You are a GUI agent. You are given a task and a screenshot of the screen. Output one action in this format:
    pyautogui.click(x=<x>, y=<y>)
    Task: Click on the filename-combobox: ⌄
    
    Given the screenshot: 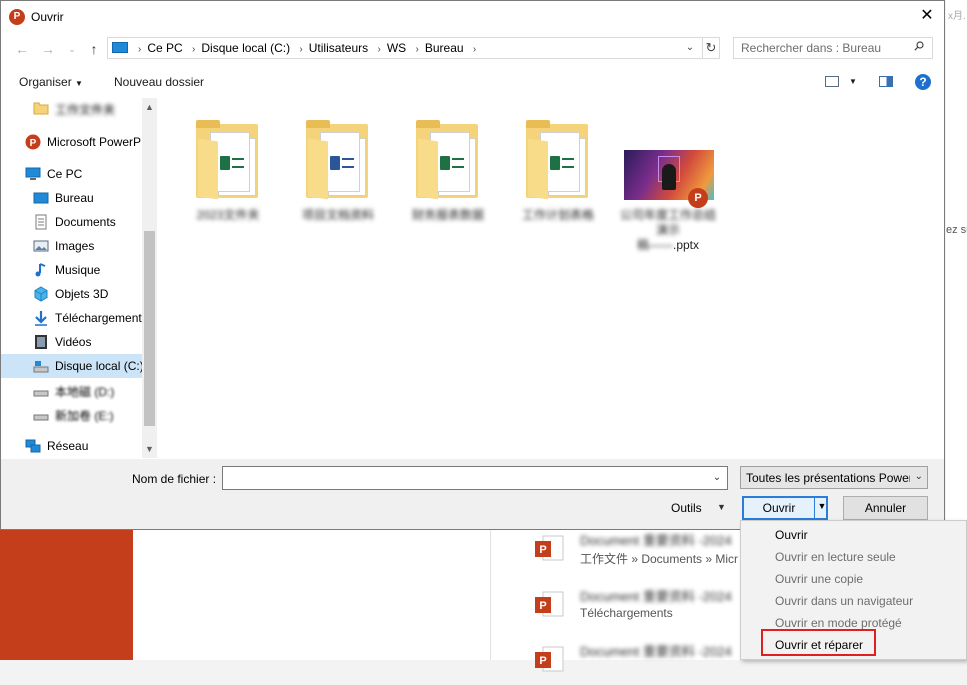 What is the action you would take?
    pyautogui.click(x=475, y=478)
    